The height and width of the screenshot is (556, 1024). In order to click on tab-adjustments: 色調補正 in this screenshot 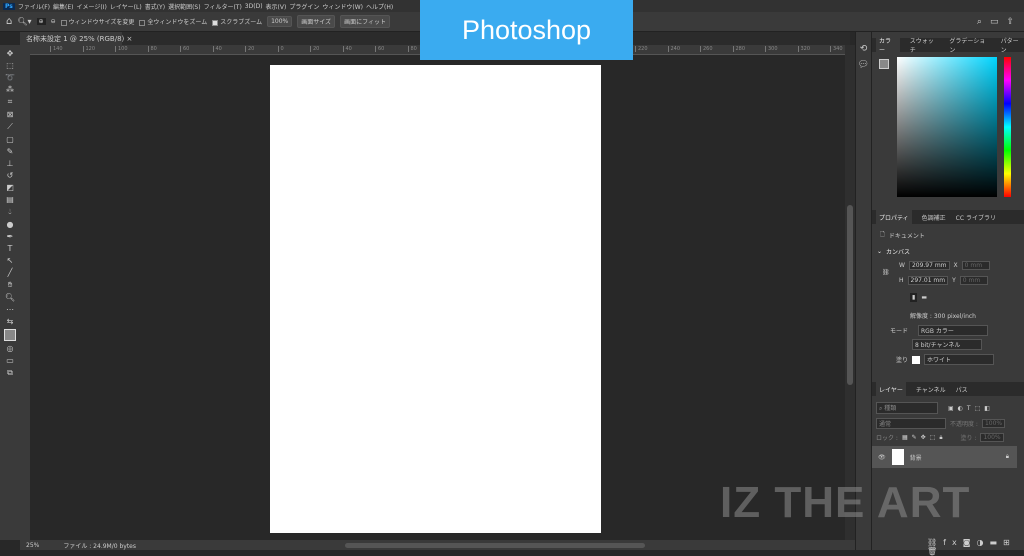, I will do `click(934, 217)`.